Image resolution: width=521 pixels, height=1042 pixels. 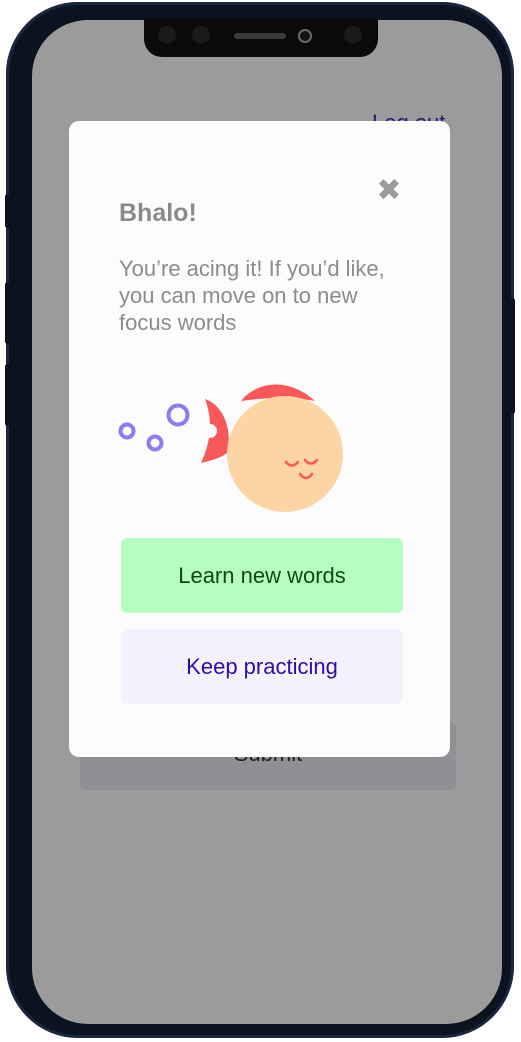 What do you see at coordinates (305, 36) in the screenshot?
I see `camera-icon` at bounding box center [305, 36].